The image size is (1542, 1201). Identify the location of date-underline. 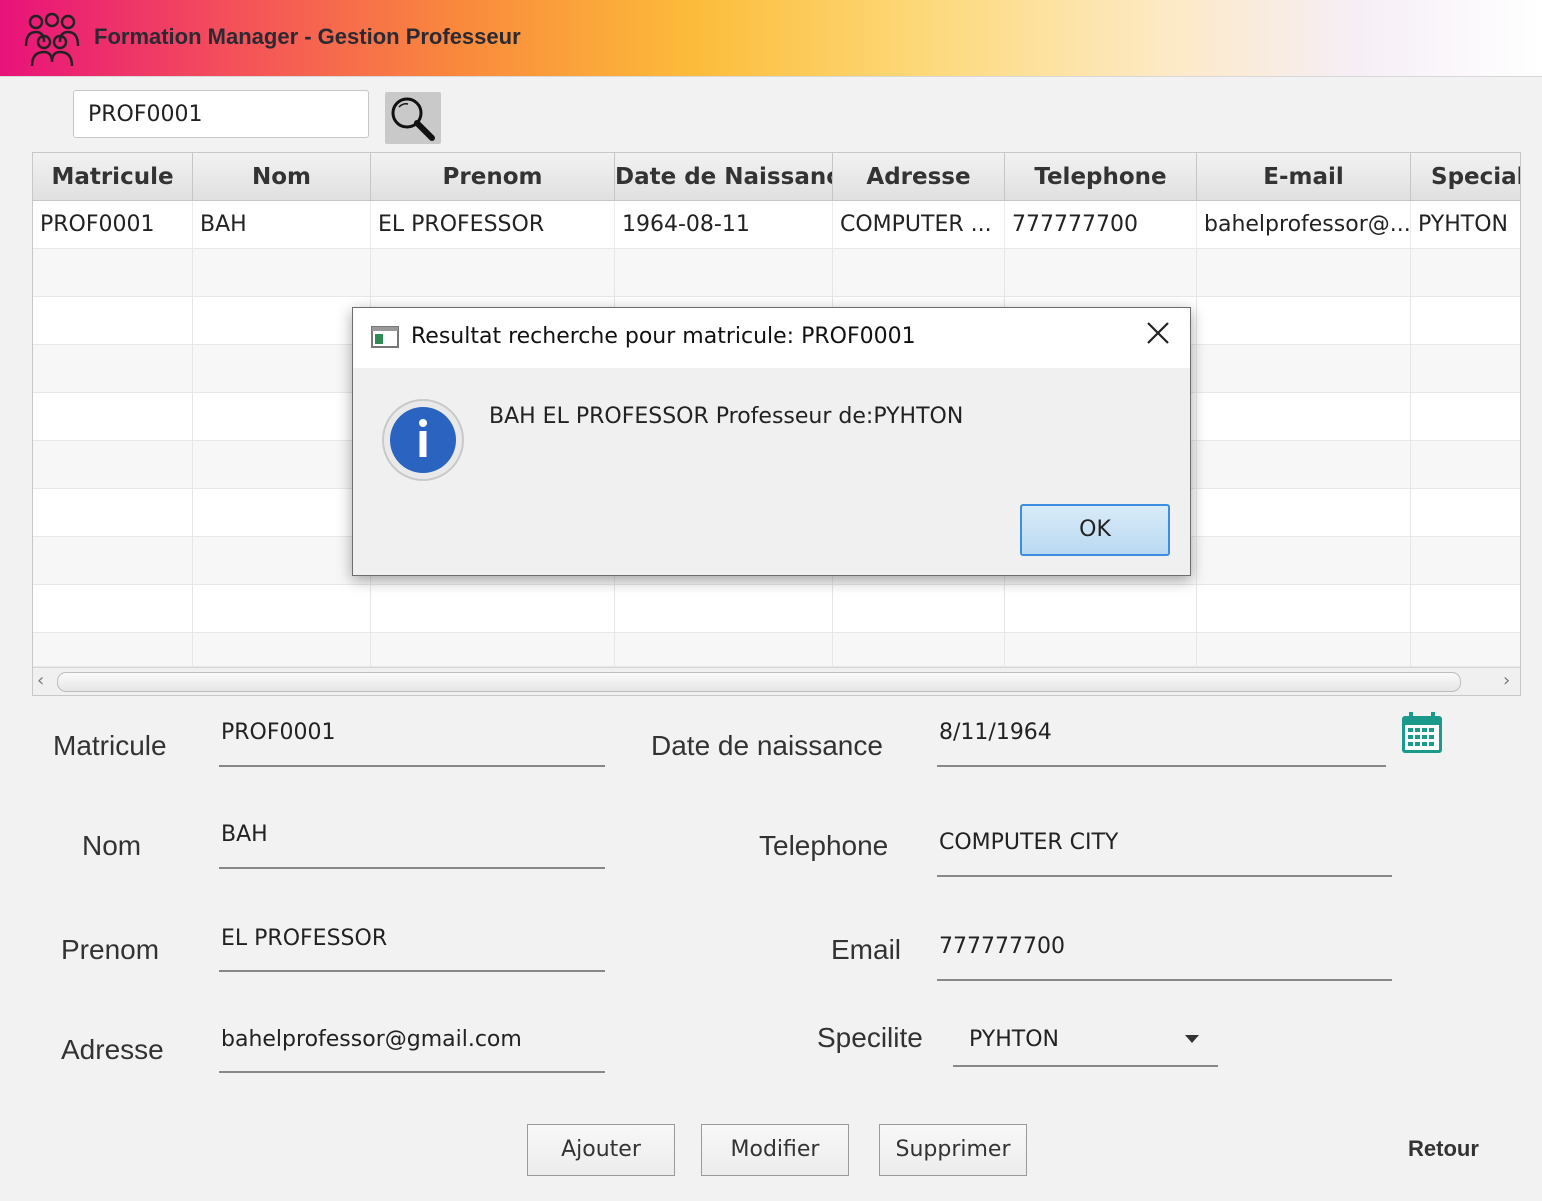
(1161, 766).